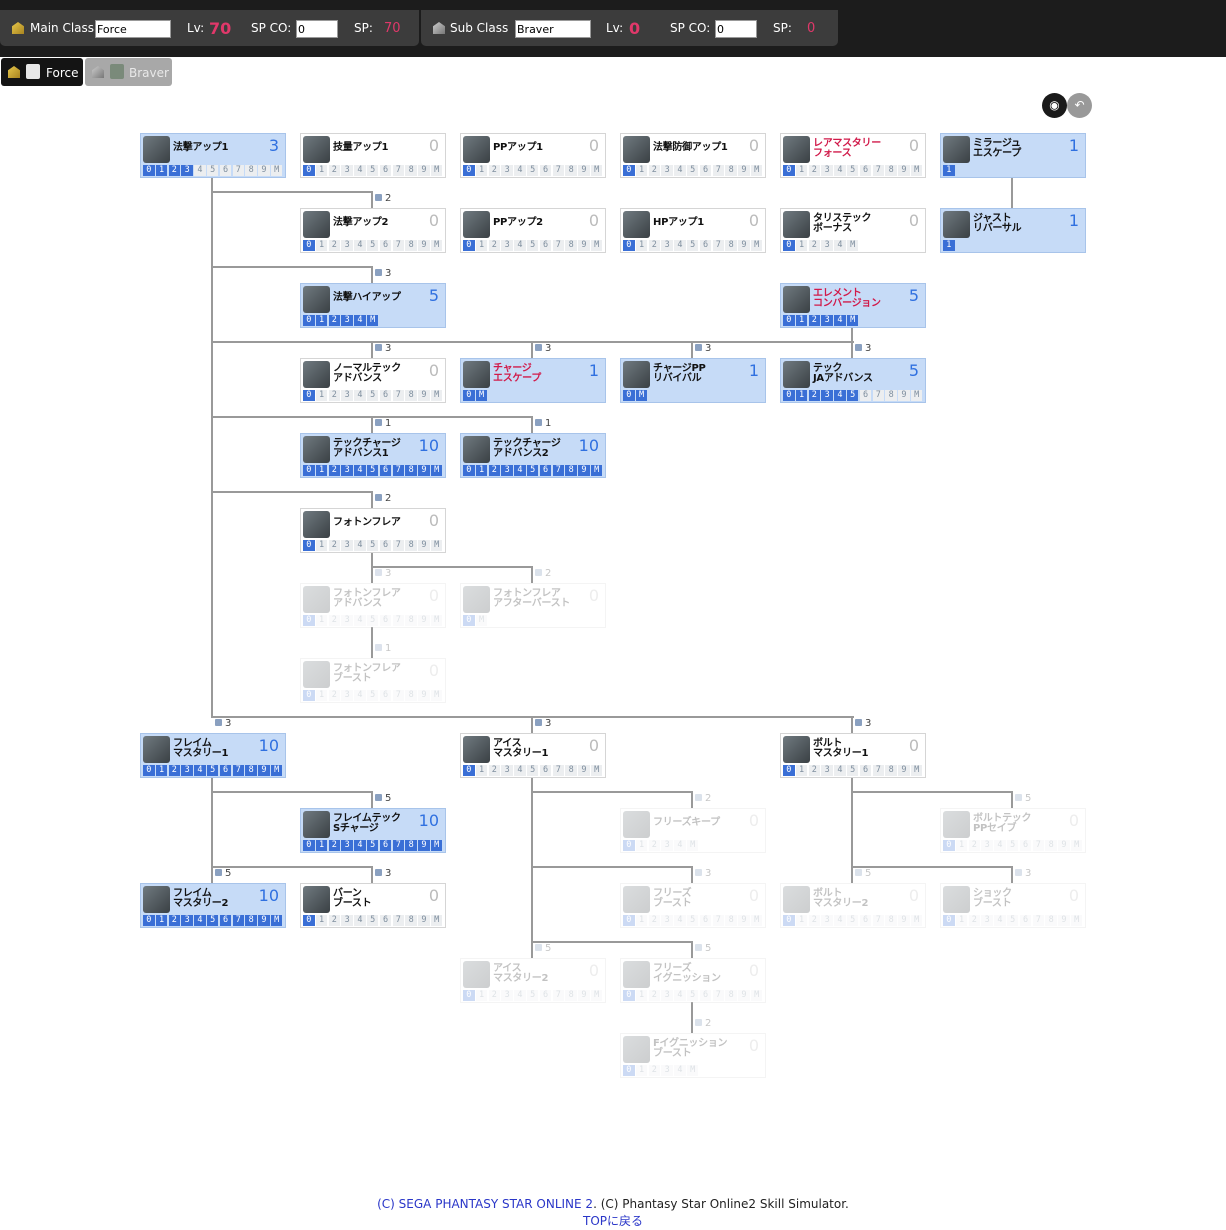  Describe the element at coordinates (373, 230) in the screenshot. I see `skill-cell: 法撃アップ2 0 0 1 2 3 4 5 6 7 8 9 M` at that location.